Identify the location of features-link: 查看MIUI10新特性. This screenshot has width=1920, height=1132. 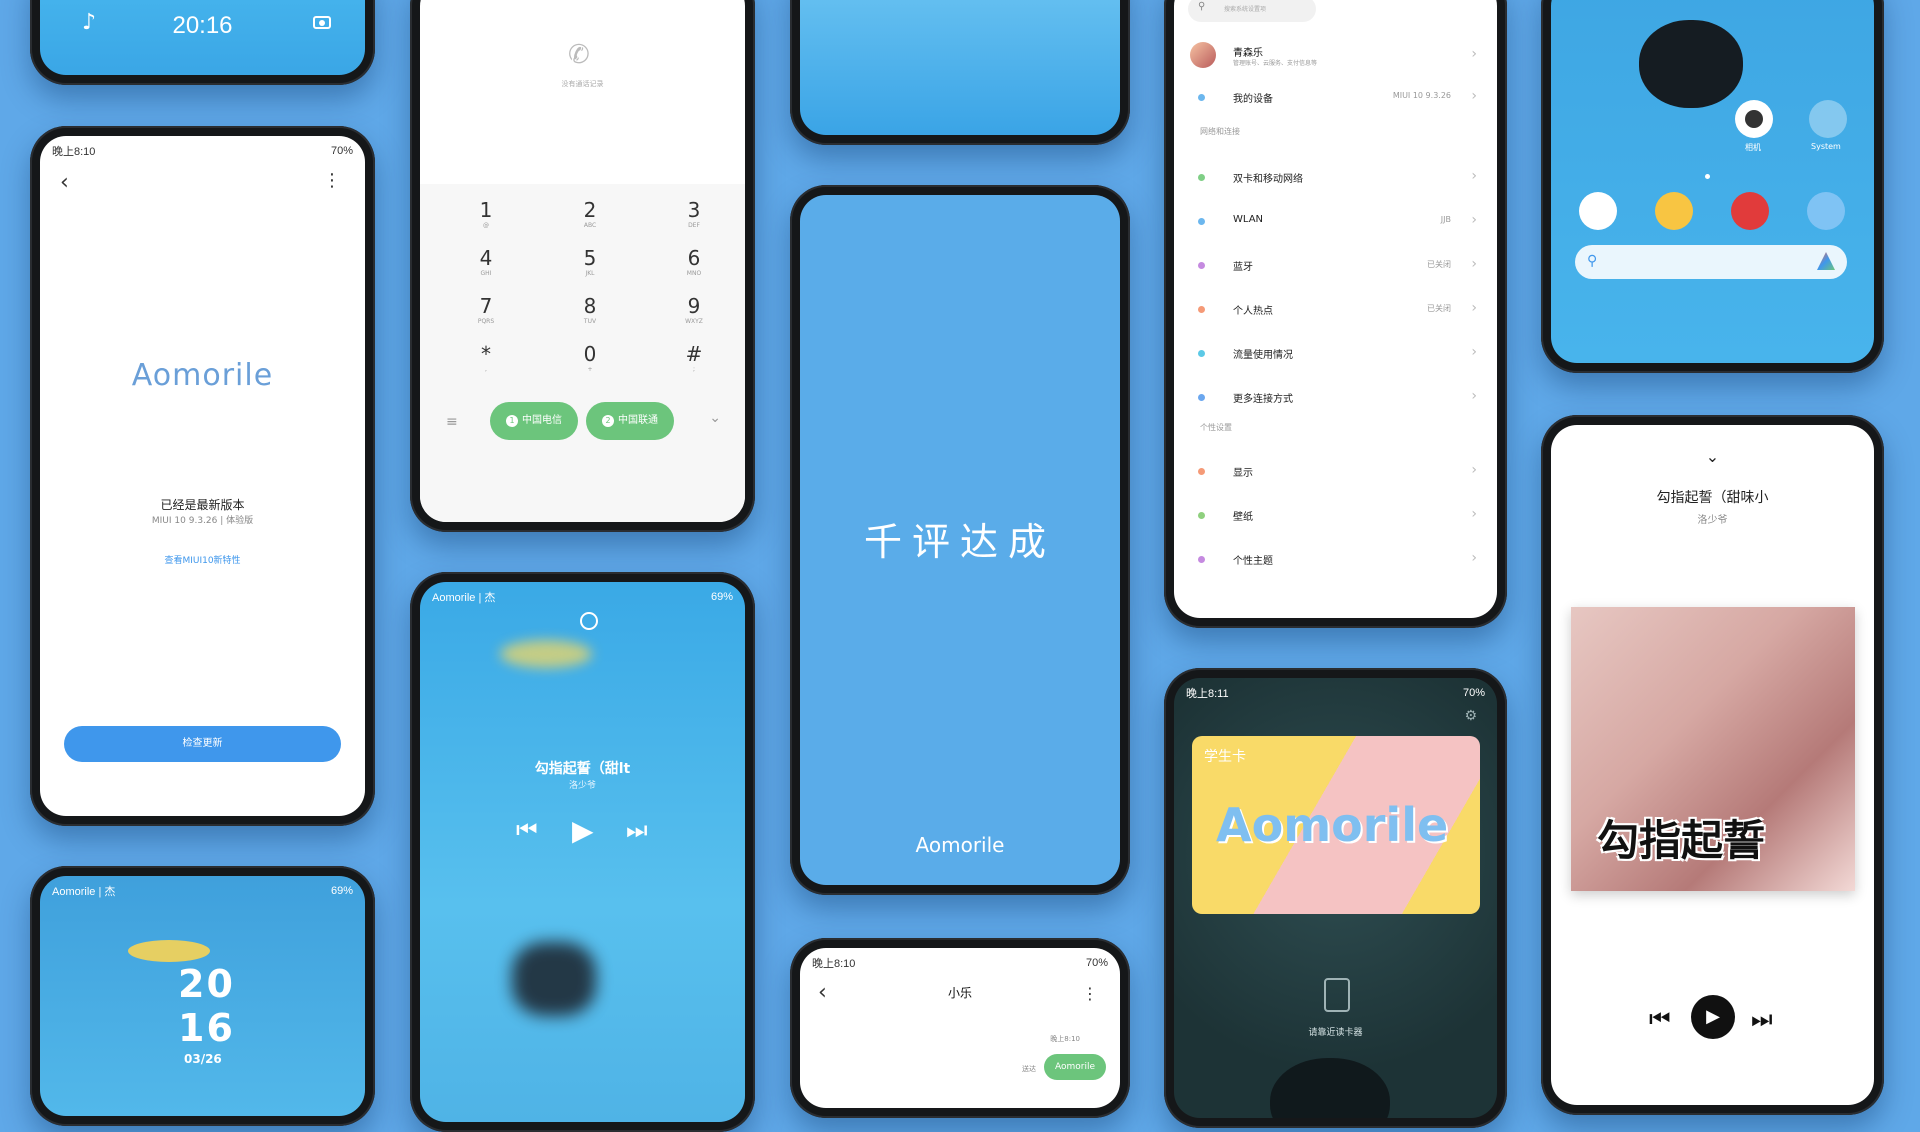
(202, 559).